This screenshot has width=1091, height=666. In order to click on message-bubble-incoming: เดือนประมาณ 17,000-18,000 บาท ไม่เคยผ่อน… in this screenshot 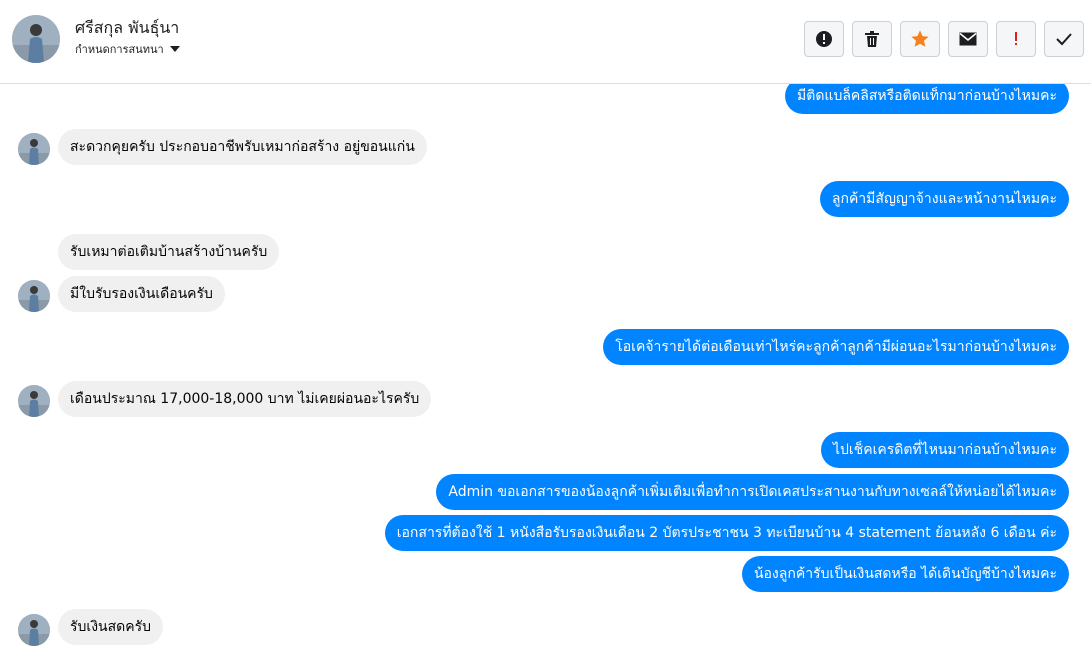, I will do `click(245, 399)`.